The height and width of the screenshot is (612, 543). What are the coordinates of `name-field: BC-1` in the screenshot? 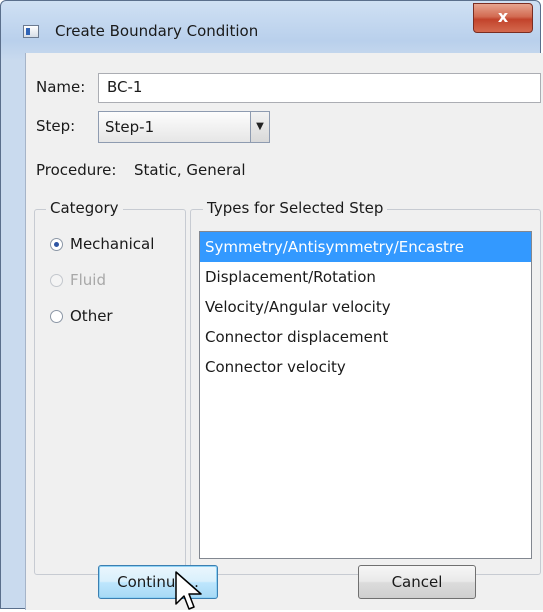 It's located at (319, 88).